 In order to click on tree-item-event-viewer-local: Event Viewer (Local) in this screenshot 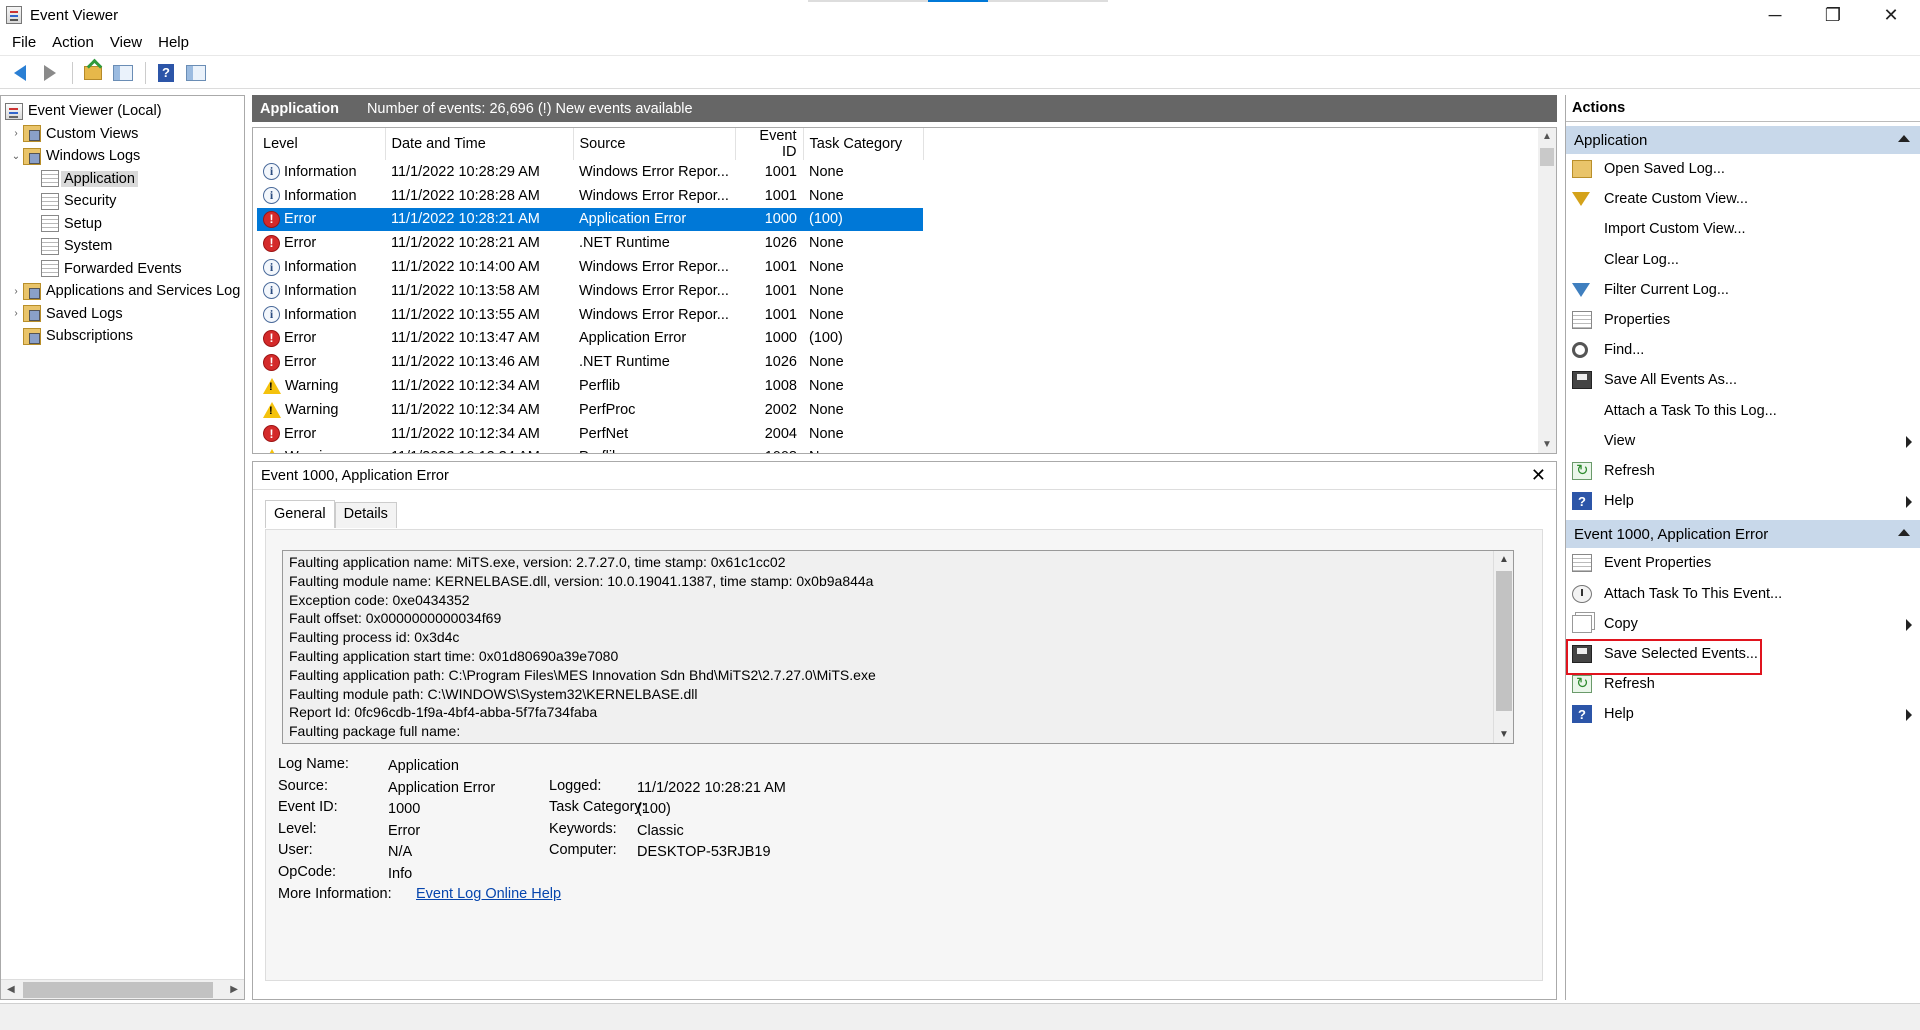, I will do `click(122, 111)`.